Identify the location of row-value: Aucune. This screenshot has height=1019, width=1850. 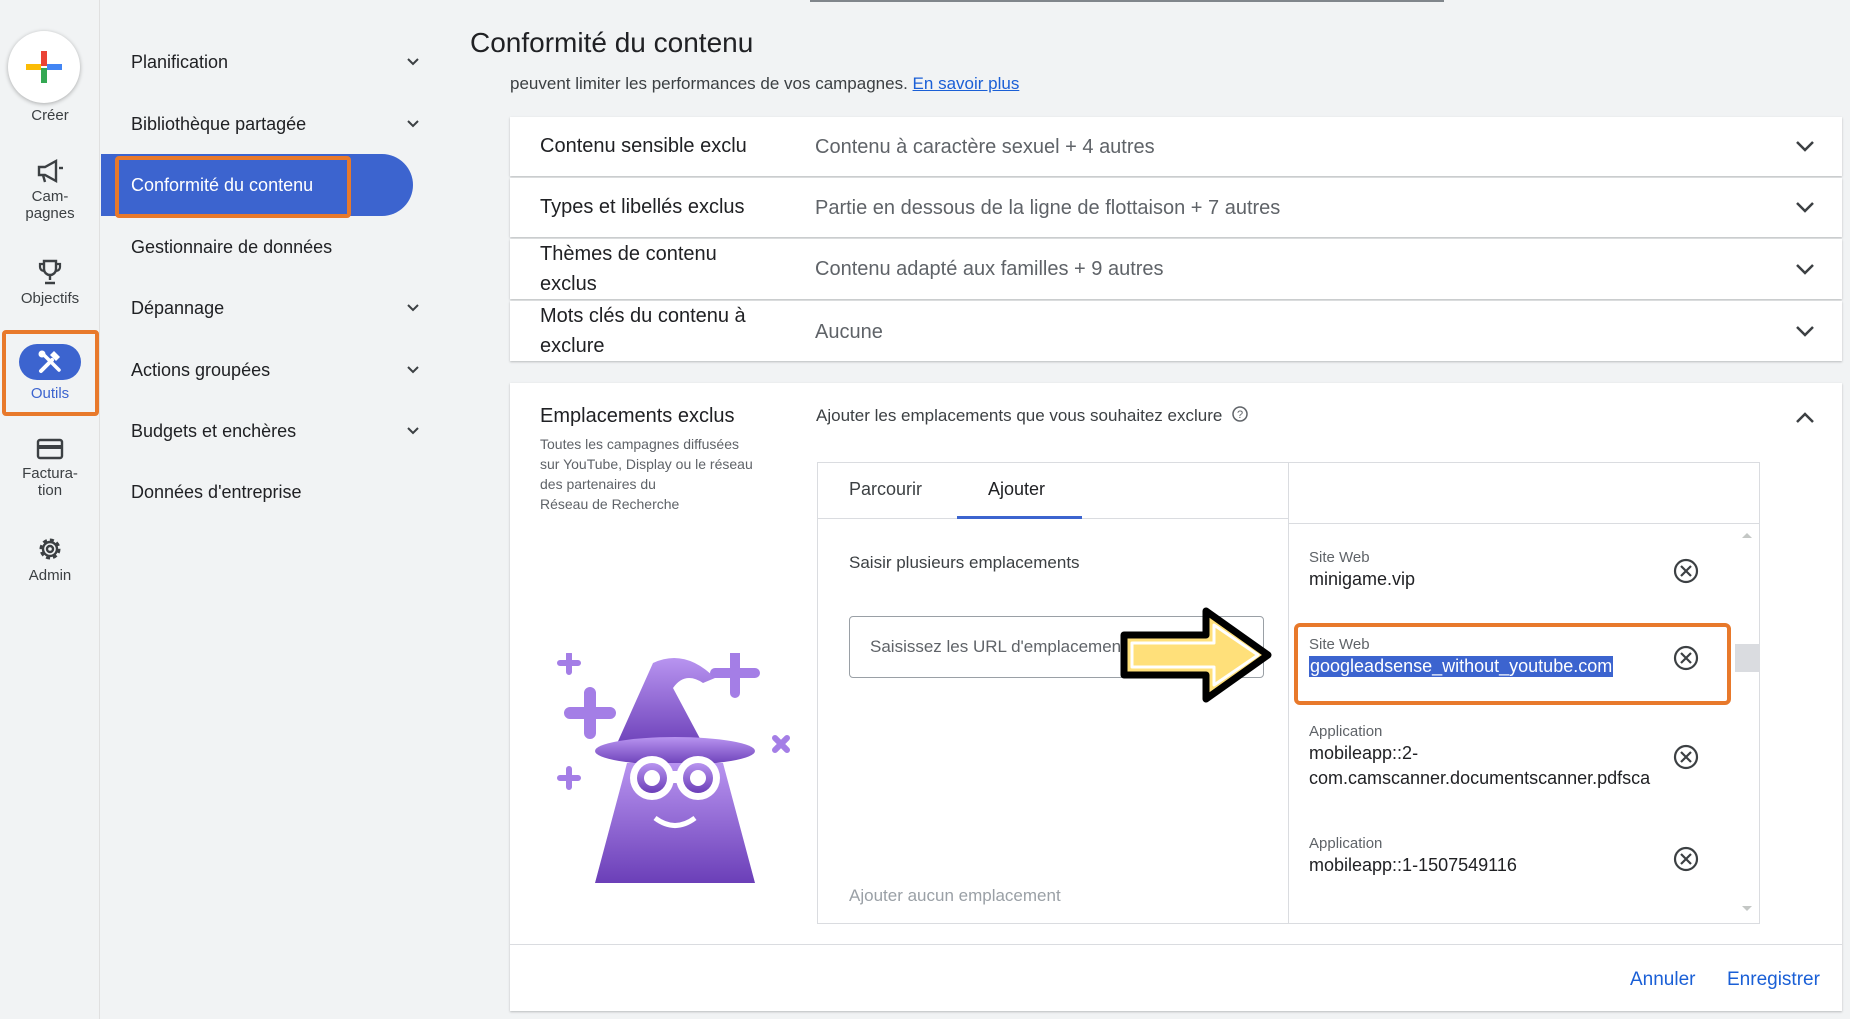
(849, 332).